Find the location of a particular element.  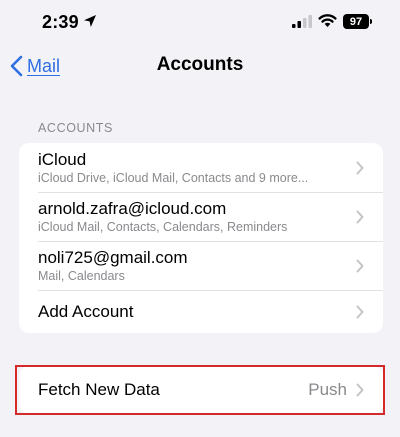

accounts-section-header: ACCOUNTS is located at coordinates (75, 128).